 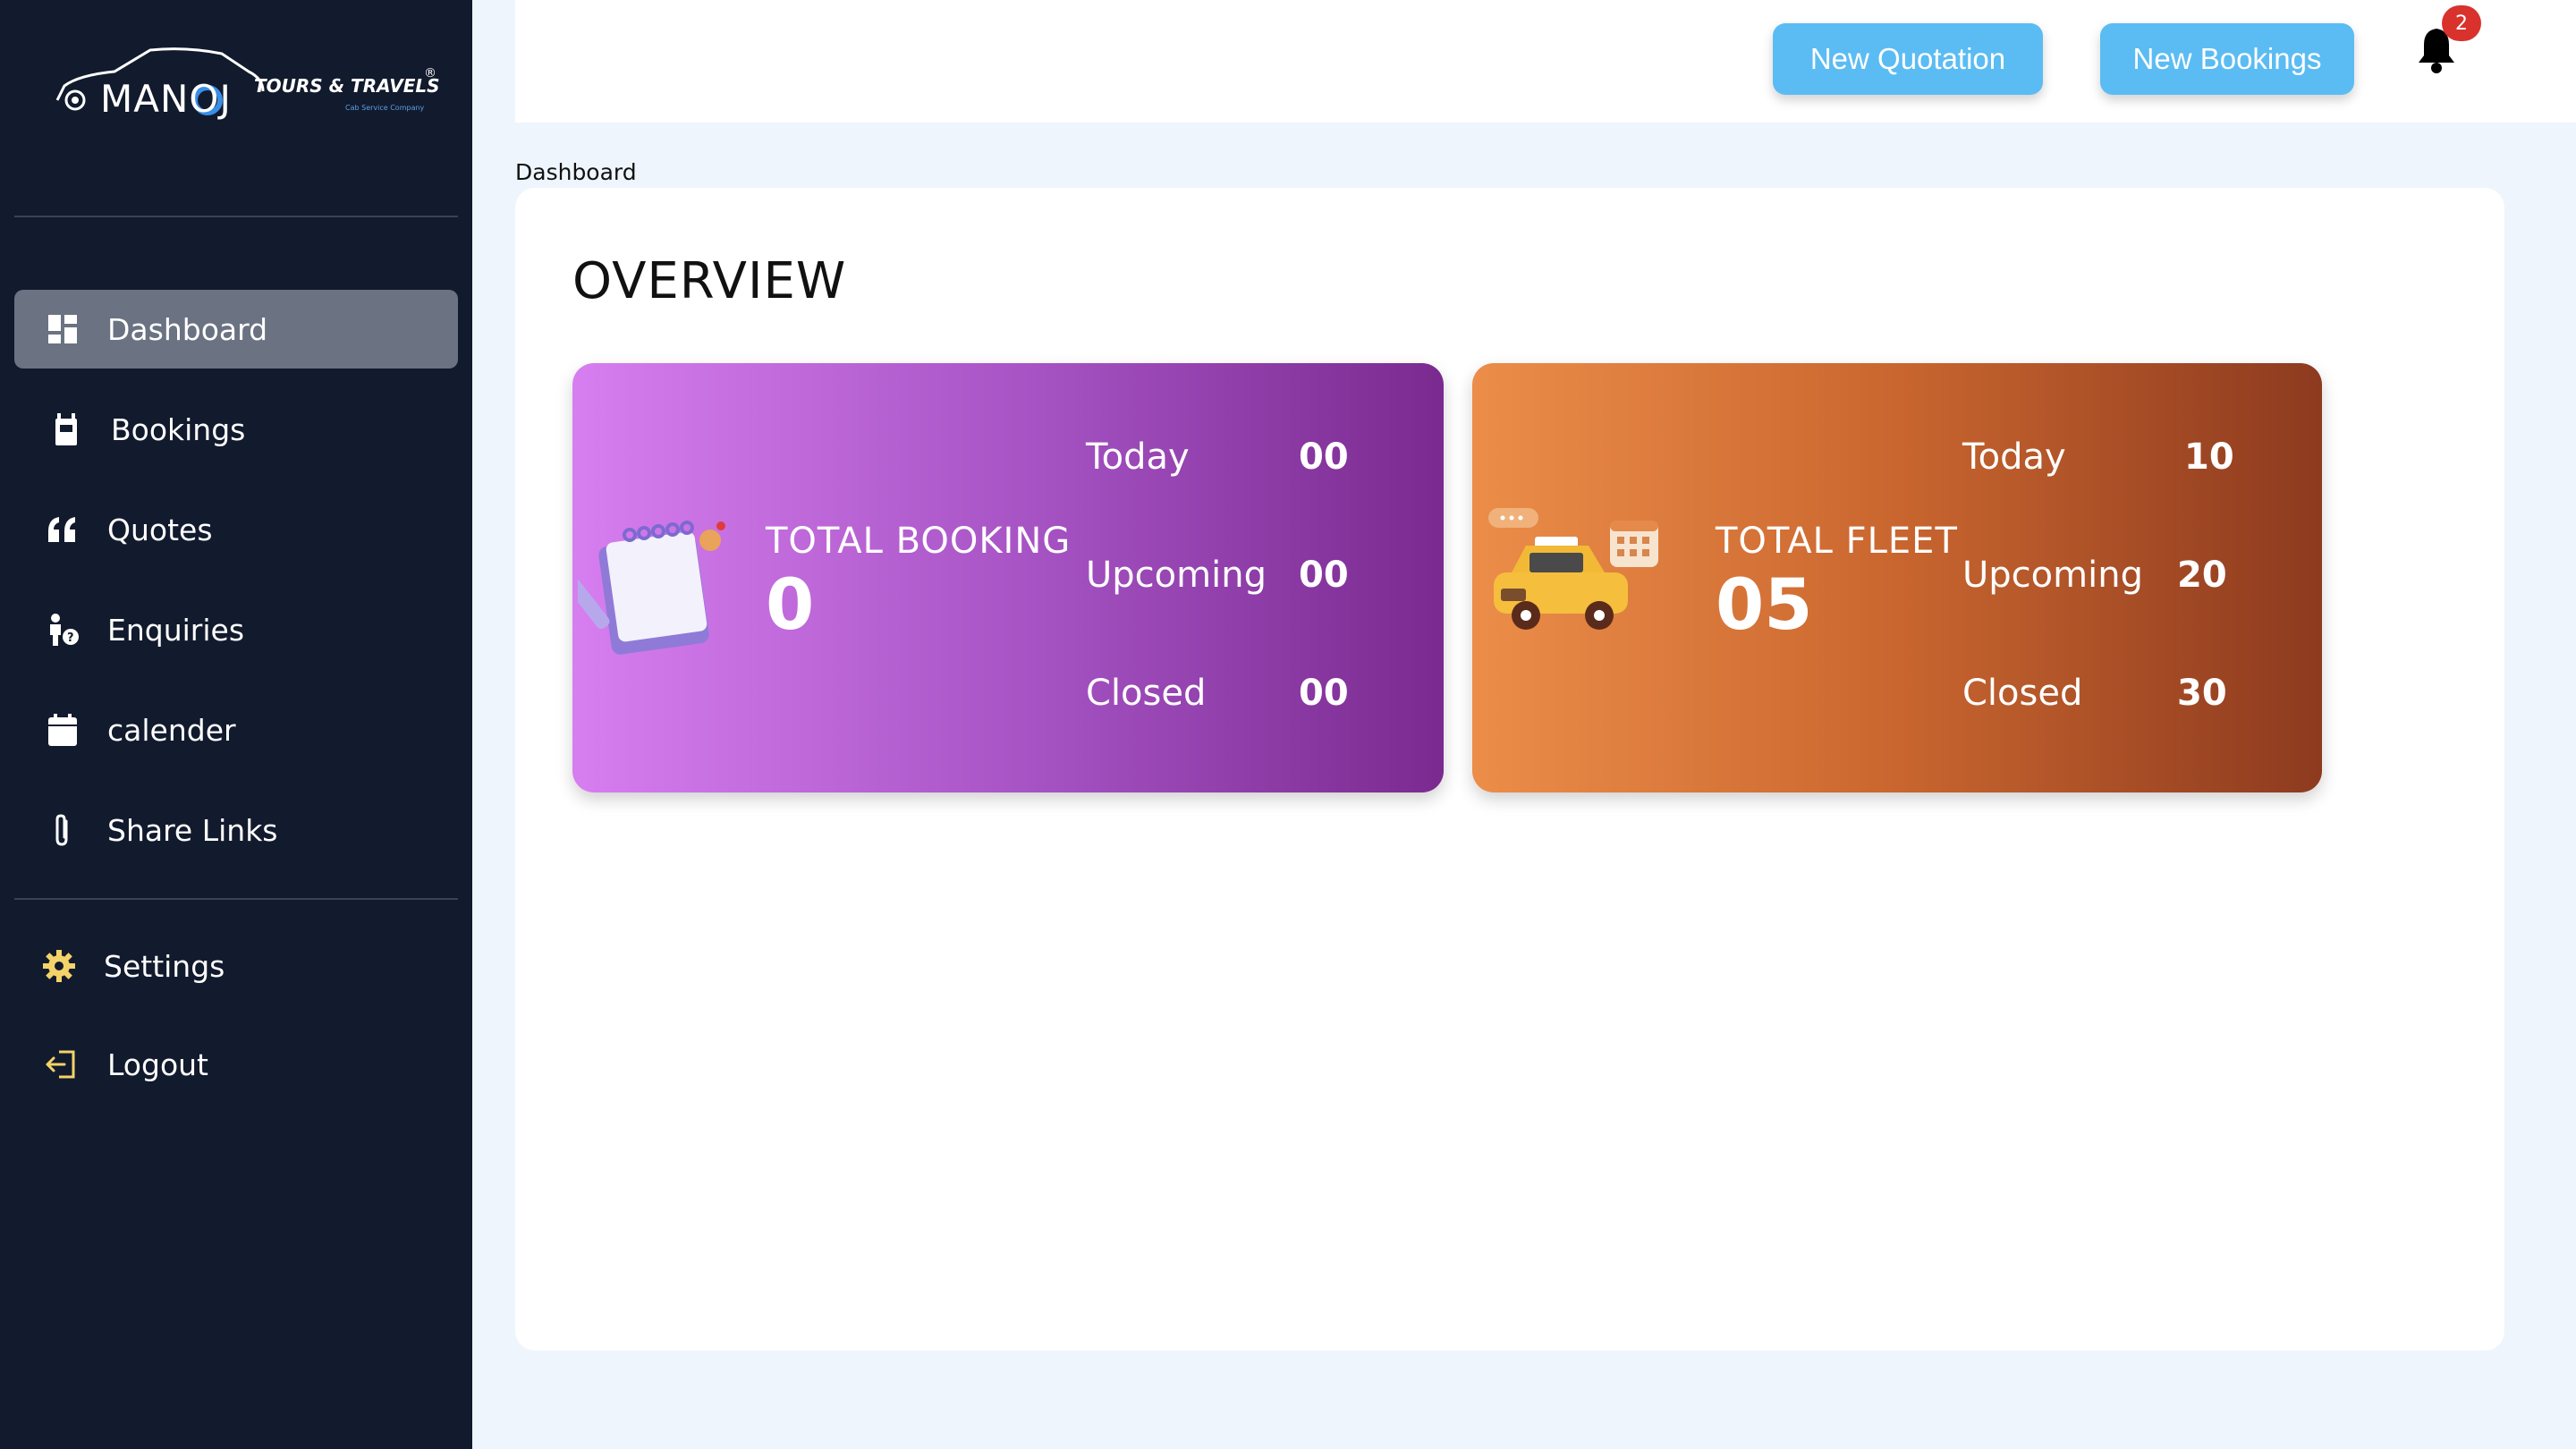 What do you see at coordinates (1324, 457) in the screenshot?
I see `today-value: 00` at bounding box center [1324, 457].